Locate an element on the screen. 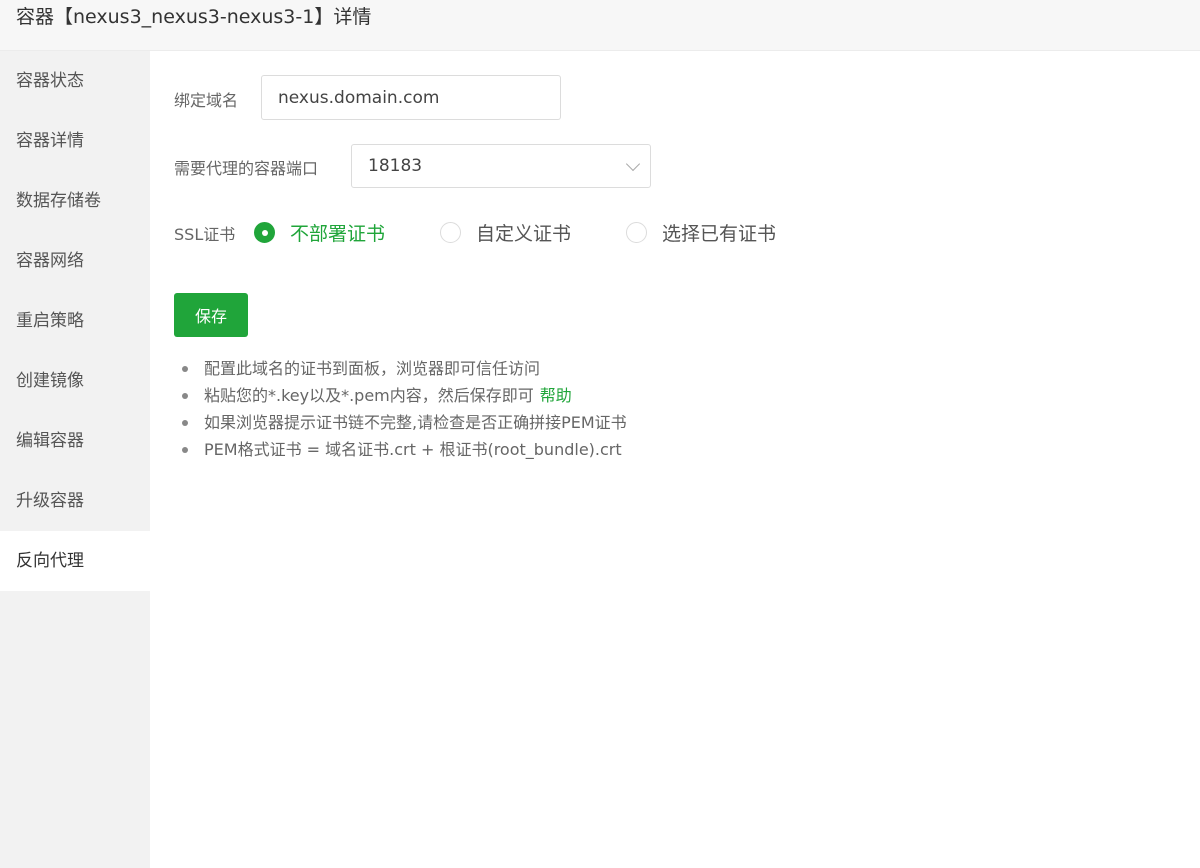 The height and width of the screenshot is (868, 1200). domain-input-value: nexus.domain.com is located at coordinates (359, 97).